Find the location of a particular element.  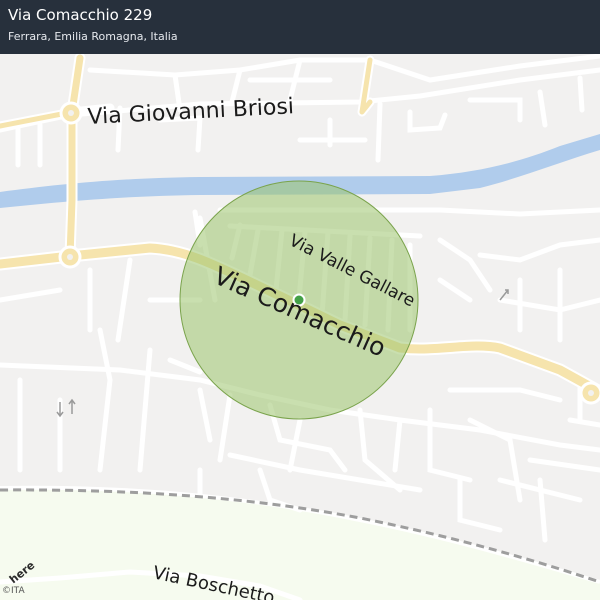

address-subtitle: Ferrara, Emilia Romagna, Italia is located at coordinates (93, 36).